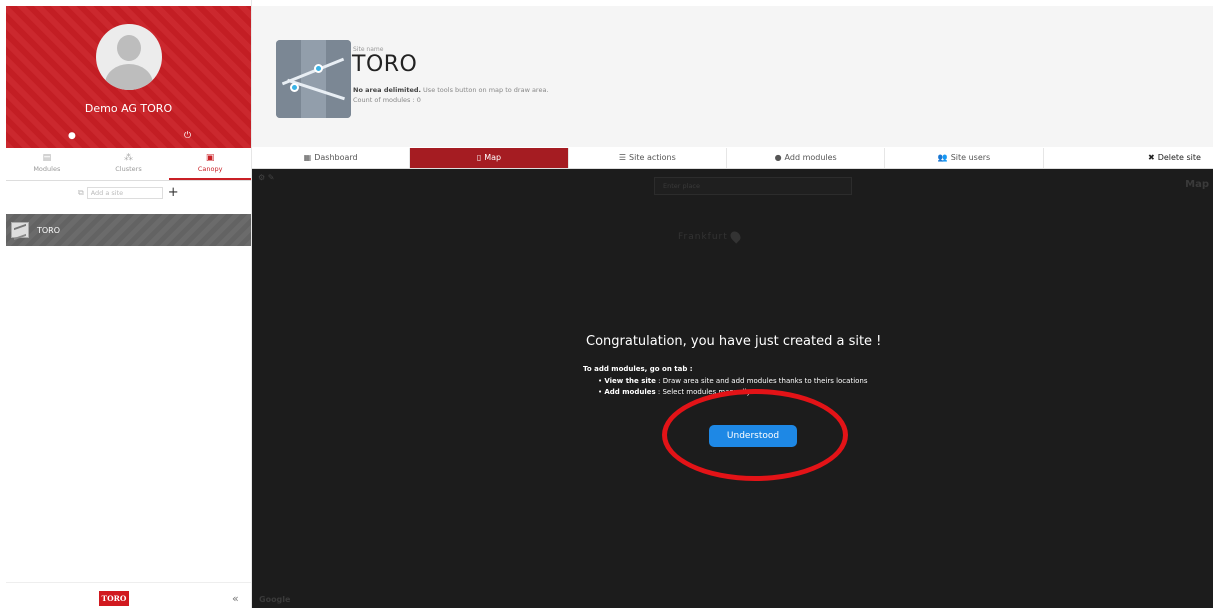  What do you see at coordinates (1127, 158) in the screenshot?
I see `tab-delete-site: ✖ Delete site` at bounding box center [1127, 158].